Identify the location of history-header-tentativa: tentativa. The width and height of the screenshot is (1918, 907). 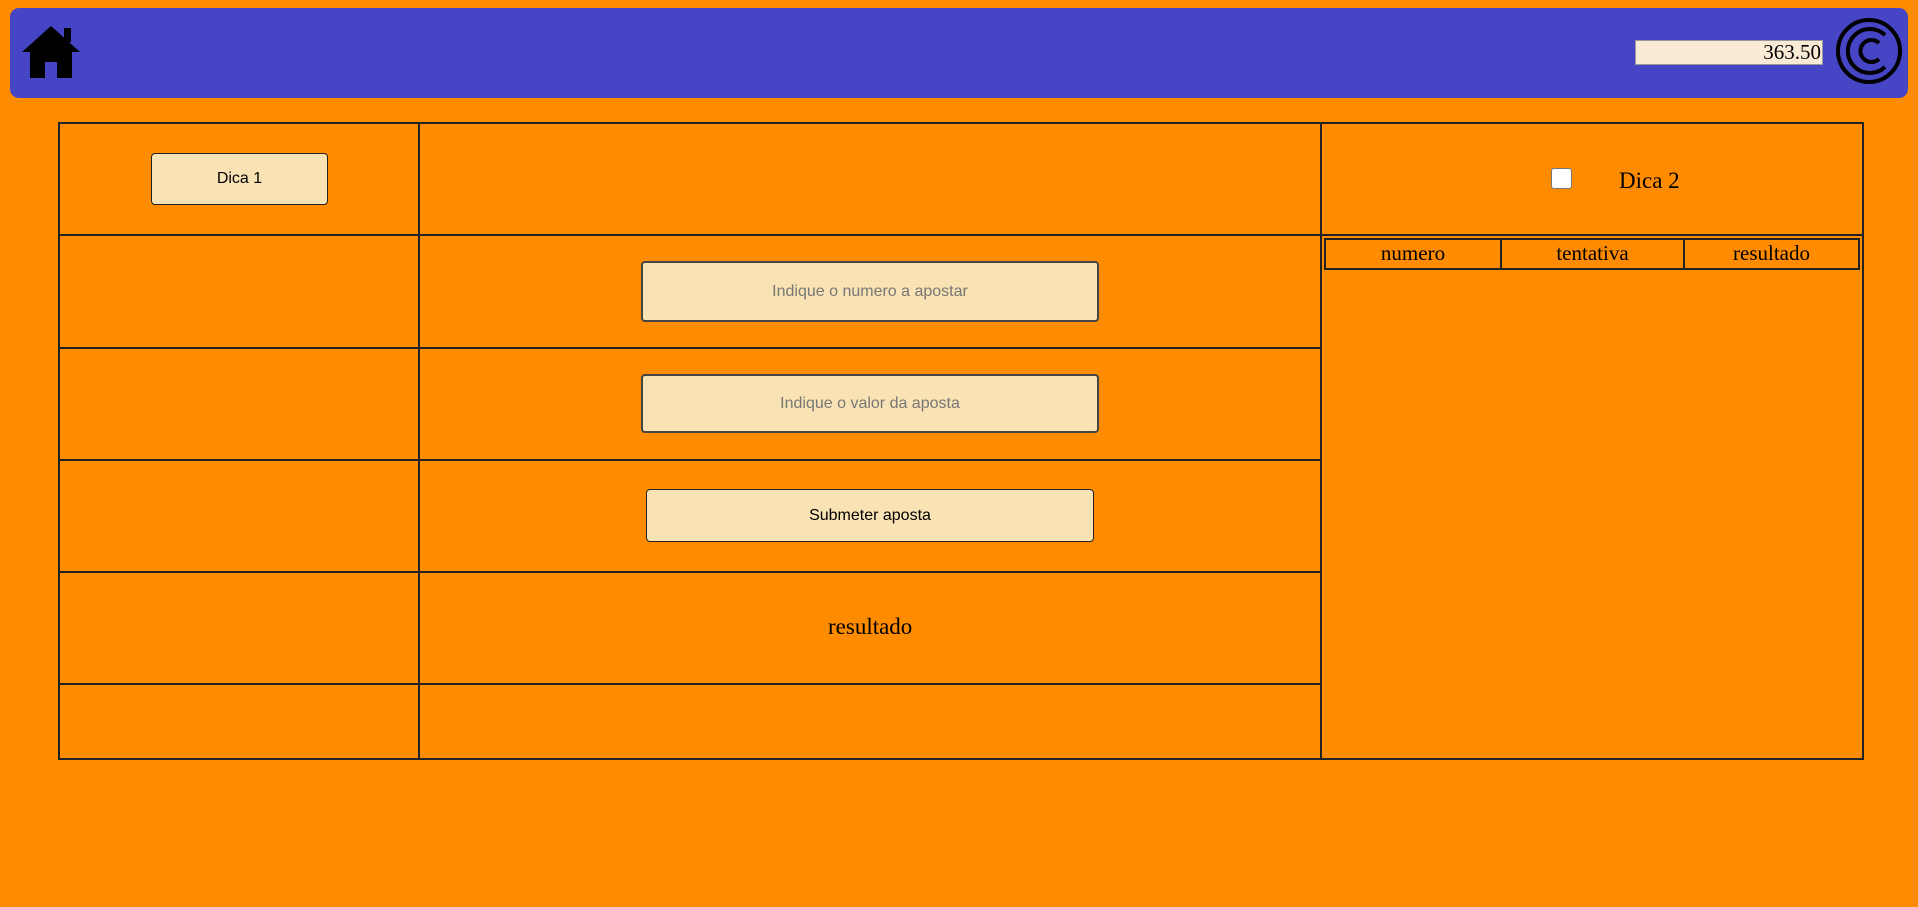
(1593, 254).